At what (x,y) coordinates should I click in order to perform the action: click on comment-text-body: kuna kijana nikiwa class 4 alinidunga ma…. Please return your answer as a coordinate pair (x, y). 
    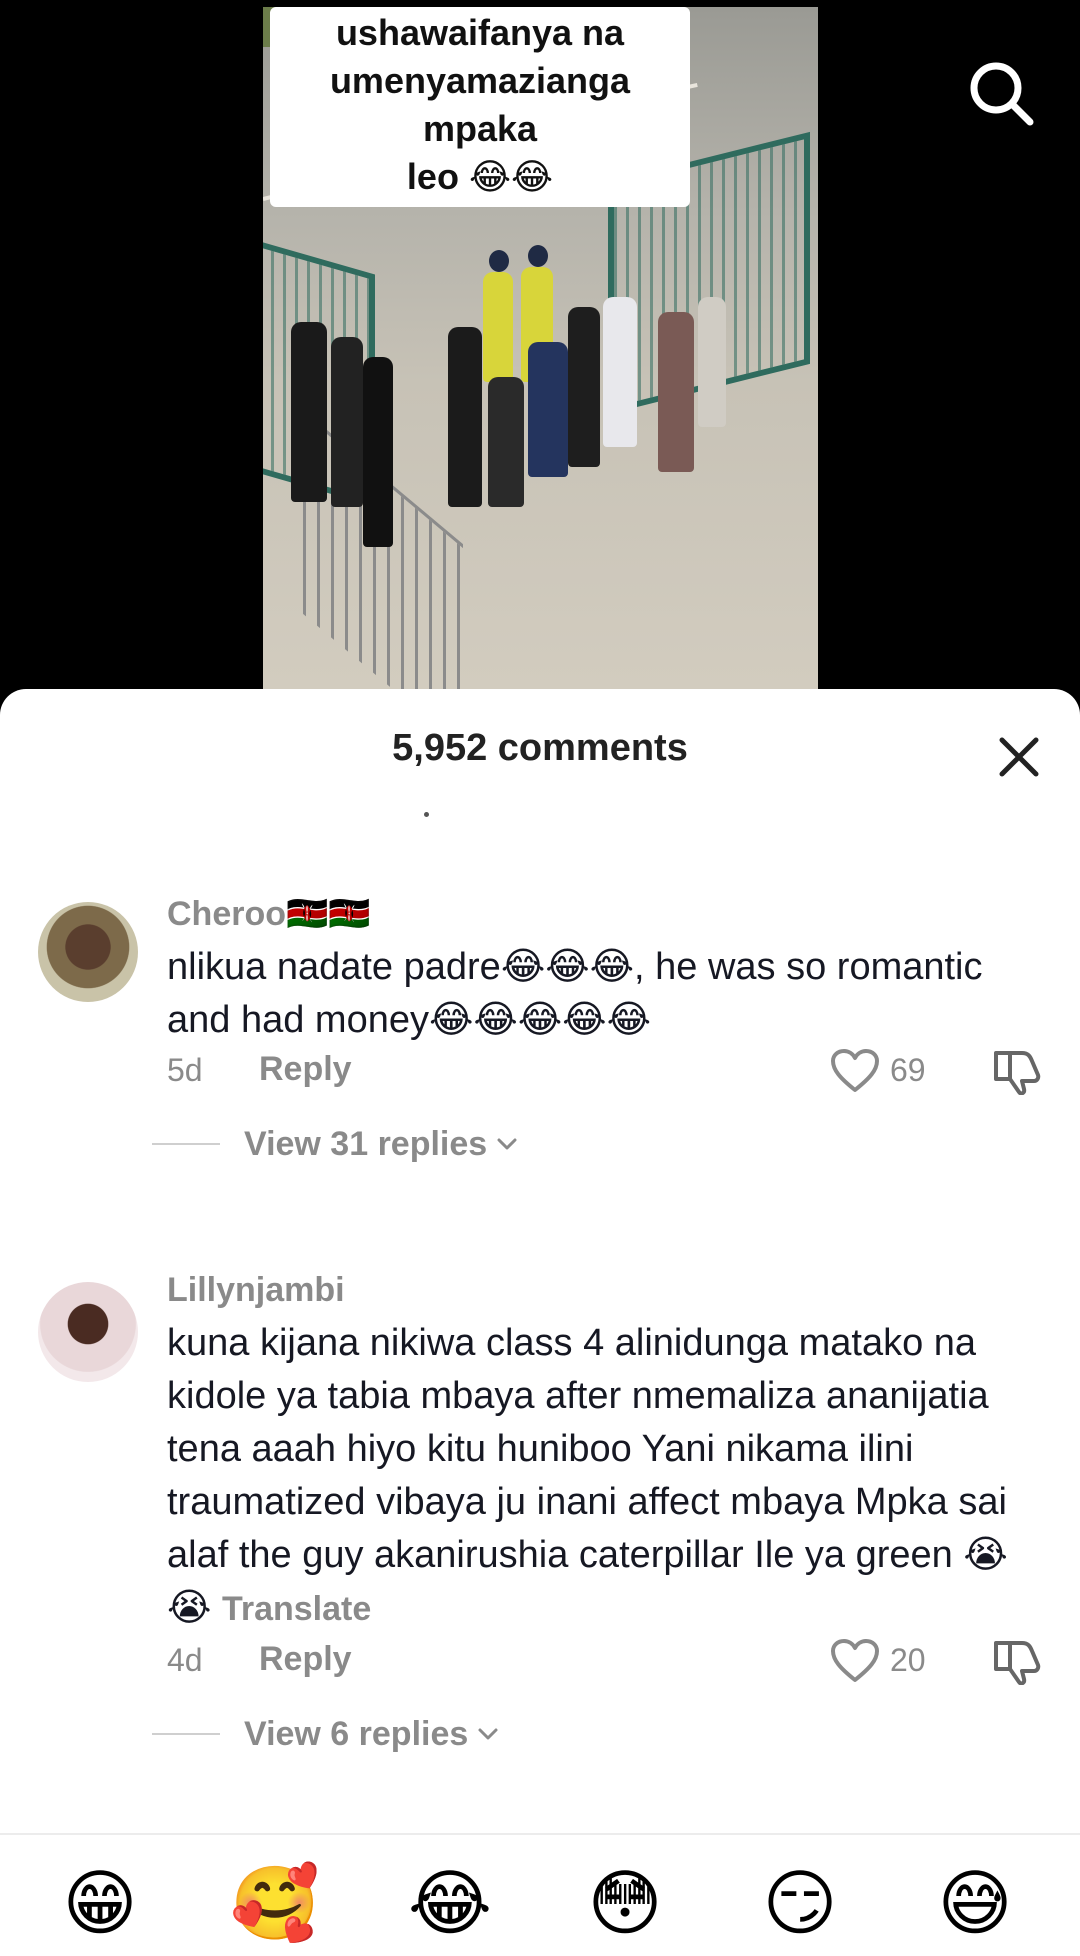
    Looking at the image, I should click on (587, 1475).